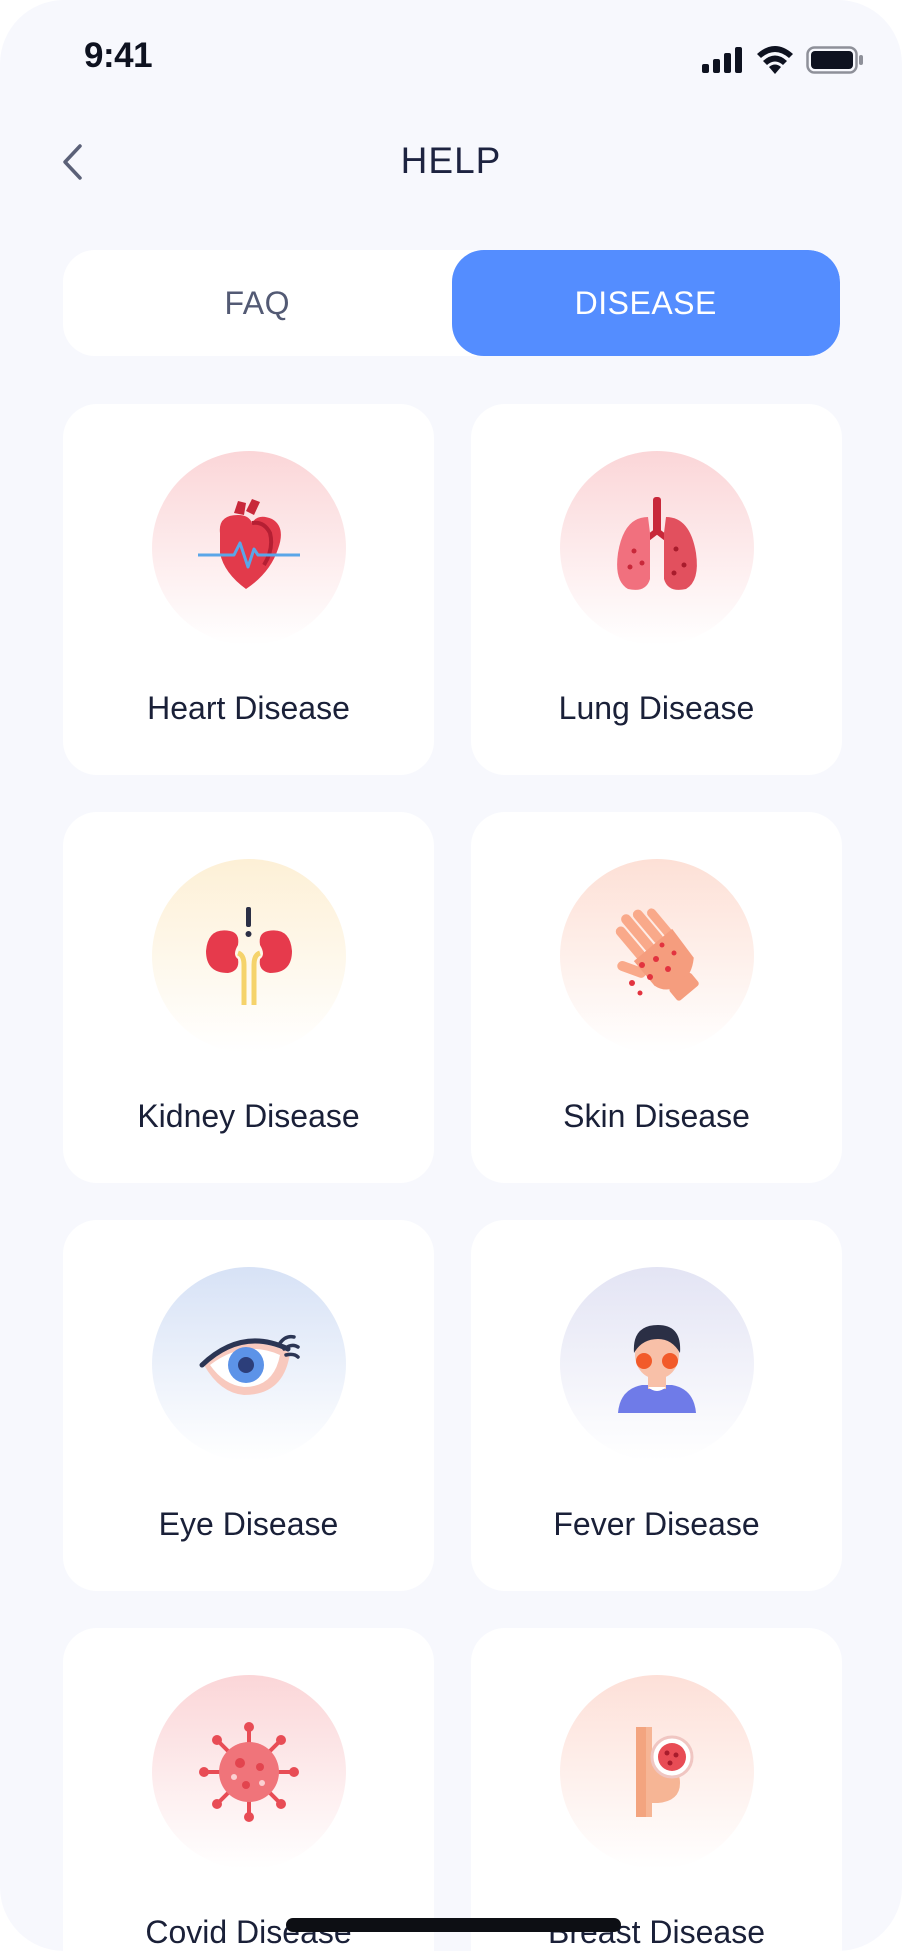  Describe the element at coordinates (656, 1116) in the screenshot. I see `card-label: Skin Disease` at that location.